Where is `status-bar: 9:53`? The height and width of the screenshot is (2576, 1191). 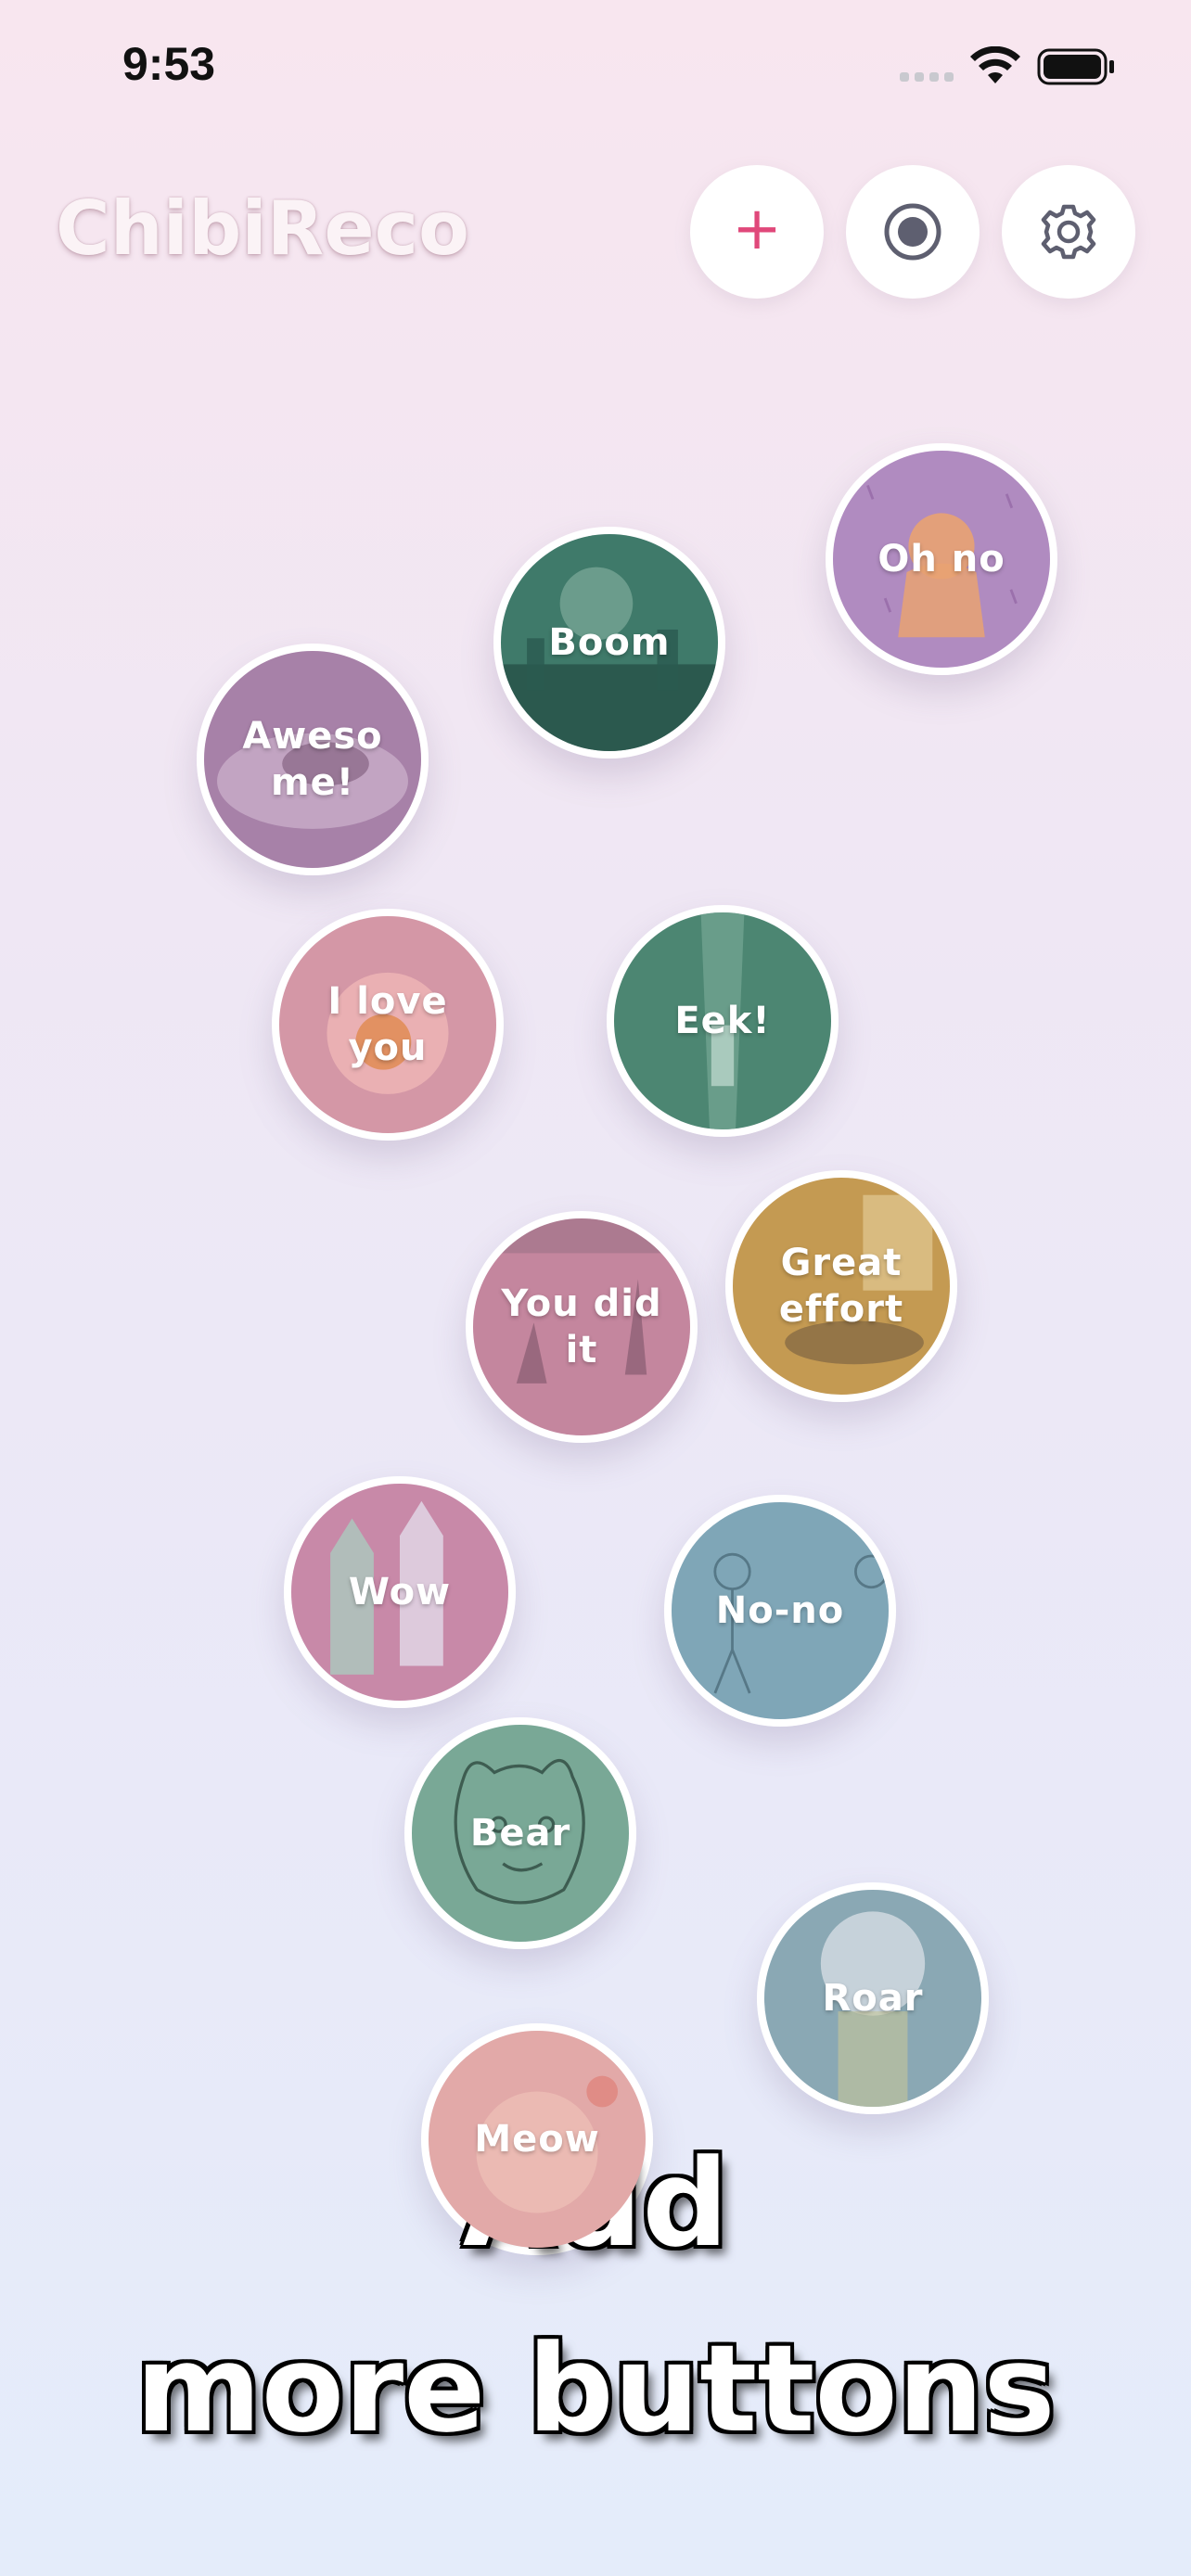 status-bar: 9:53 is located at coordinates (595, 65).